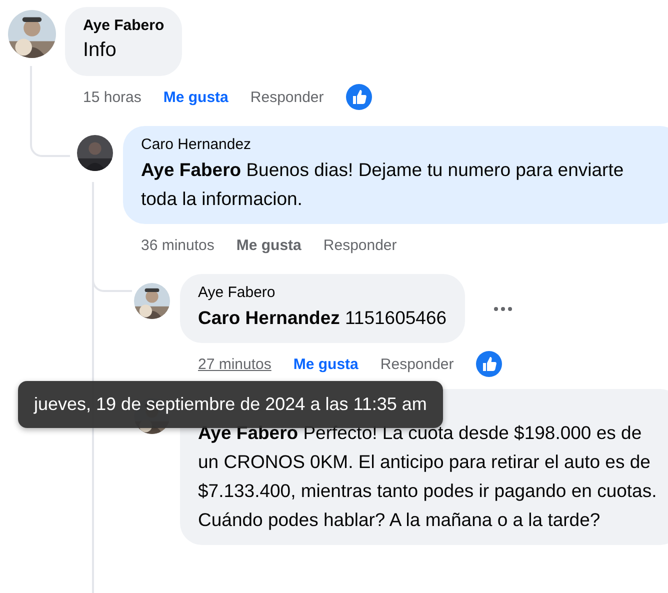  Describe the element at coordinates (322, 318) in the screenshot. I see `comment-text: Caro Hernandez 1151605466` at that location.